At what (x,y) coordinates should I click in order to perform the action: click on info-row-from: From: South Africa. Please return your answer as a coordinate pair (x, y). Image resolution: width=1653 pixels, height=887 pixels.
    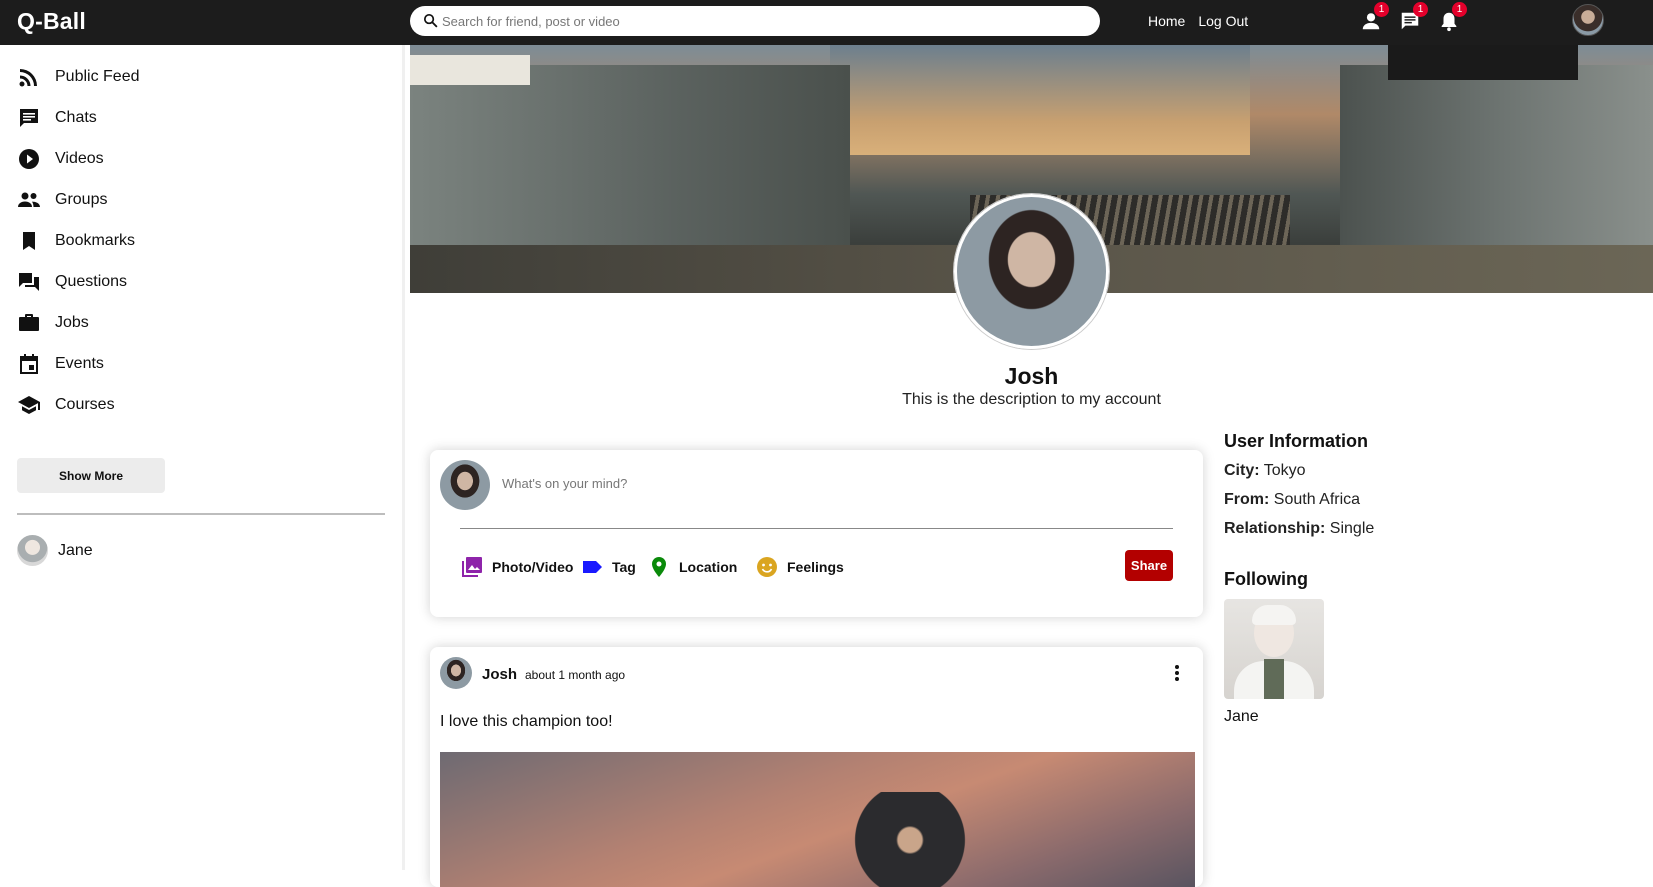
    Looking at the image, I should click on (1292, 500).